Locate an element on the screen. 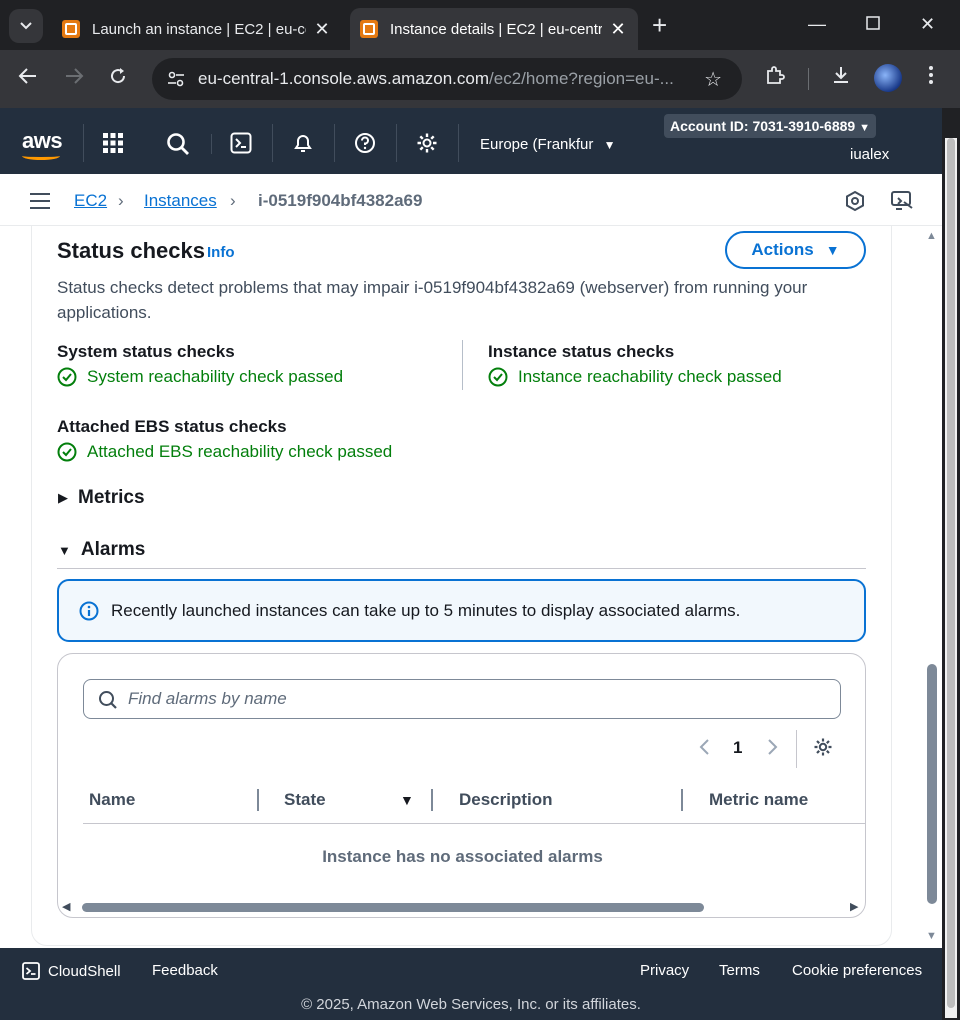 This screenshot has height=1020, width=960. tab-title: Instance details | EC2 | eu-centr is located at coordinates (496, 29).